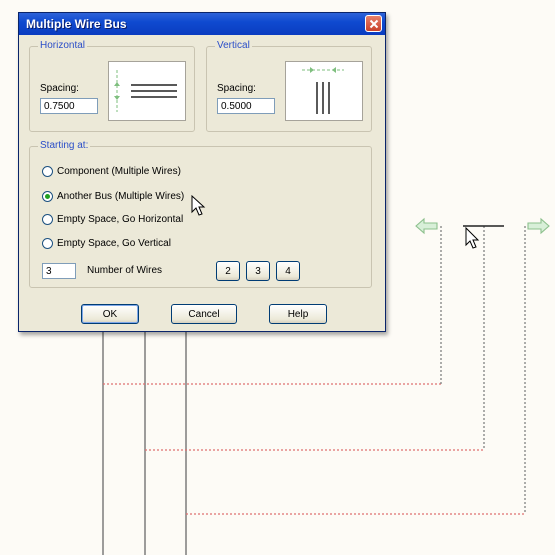 The image size is (555, 555). I want to click on radio-empty-space-go-horizontal: Empty Space, Go Horizontal, so click(112, 219).